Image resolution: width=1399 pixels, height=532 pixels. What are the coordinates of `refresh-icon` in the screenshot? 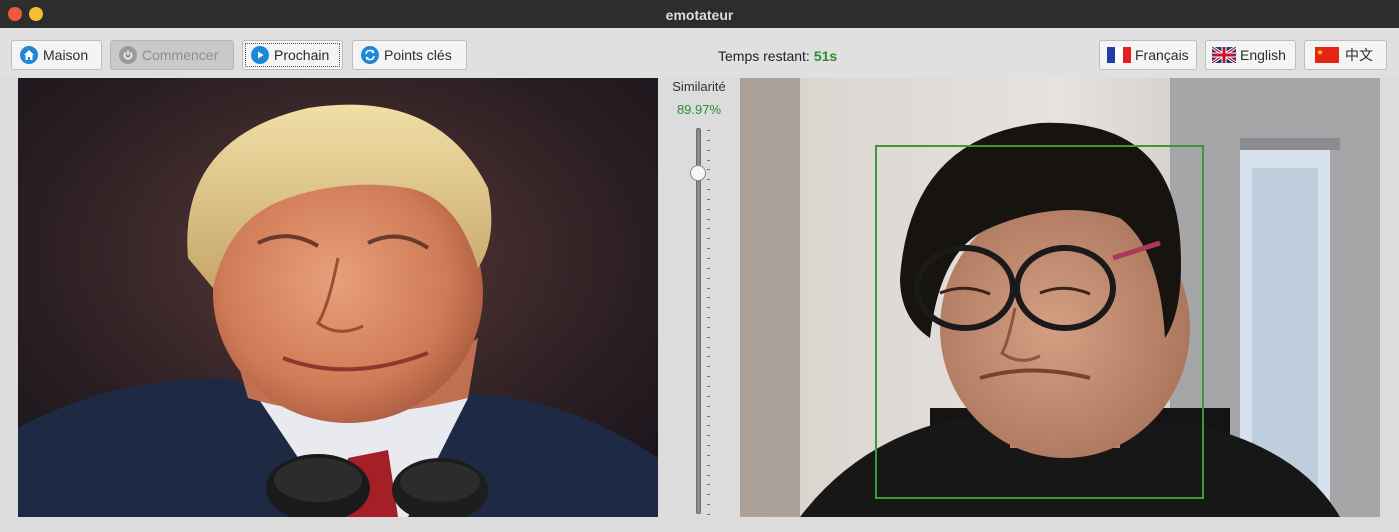 It's located at (370, 55).